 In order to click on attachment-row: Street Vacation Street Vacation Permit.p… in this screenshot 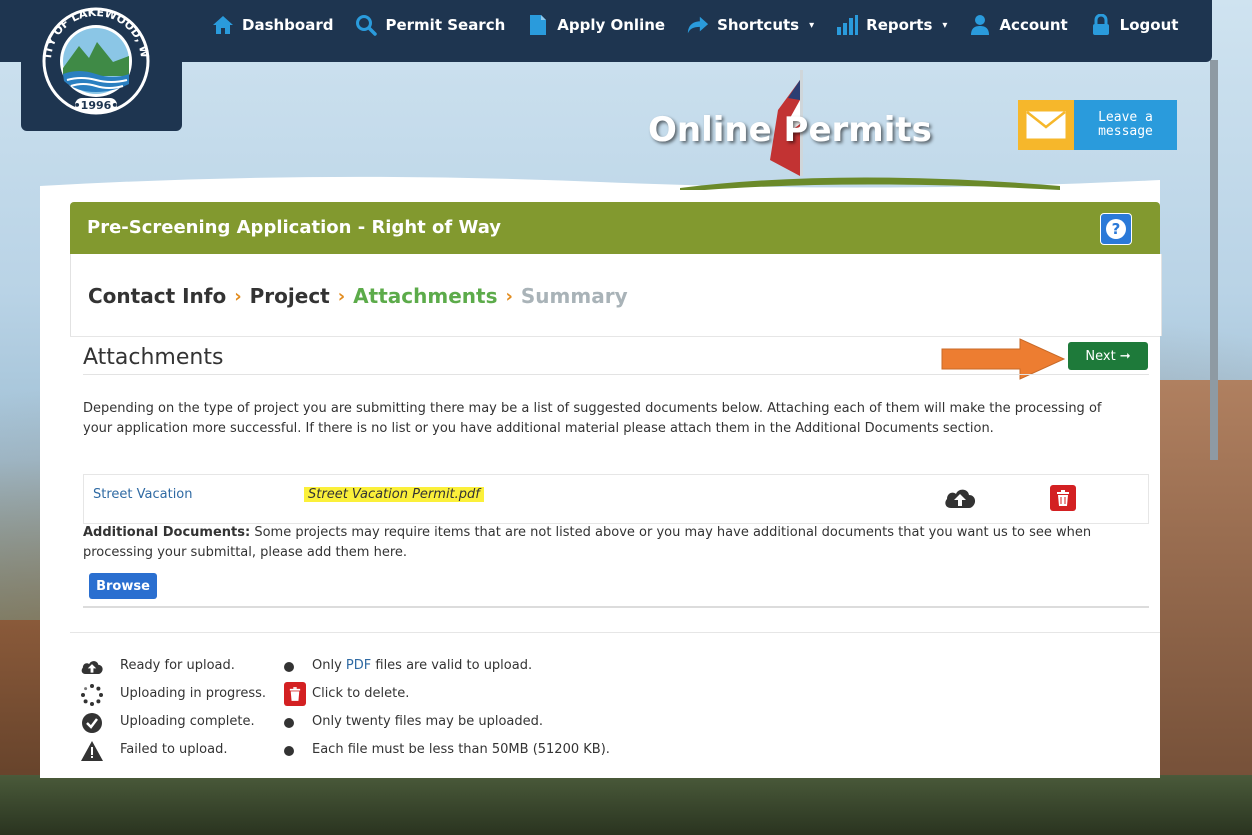, I will do `click(616, 499)`.